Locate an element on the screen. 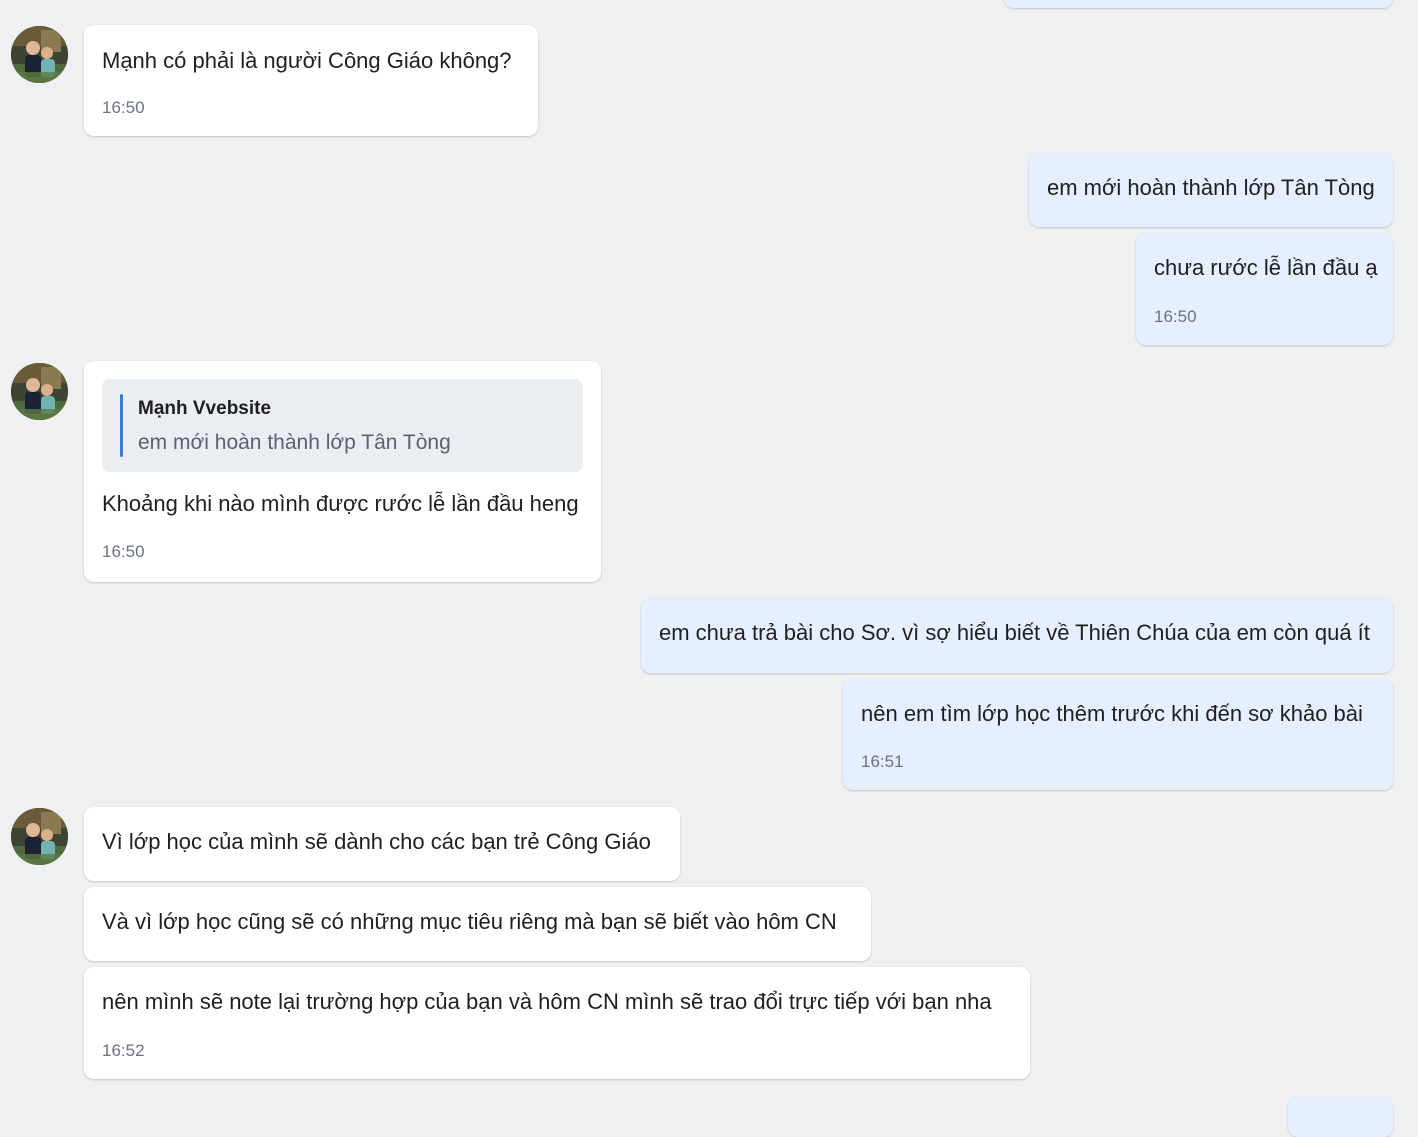  quote-text: em mới hoàn thành lớp Tân Tòng is located at coordinates (294, 442).